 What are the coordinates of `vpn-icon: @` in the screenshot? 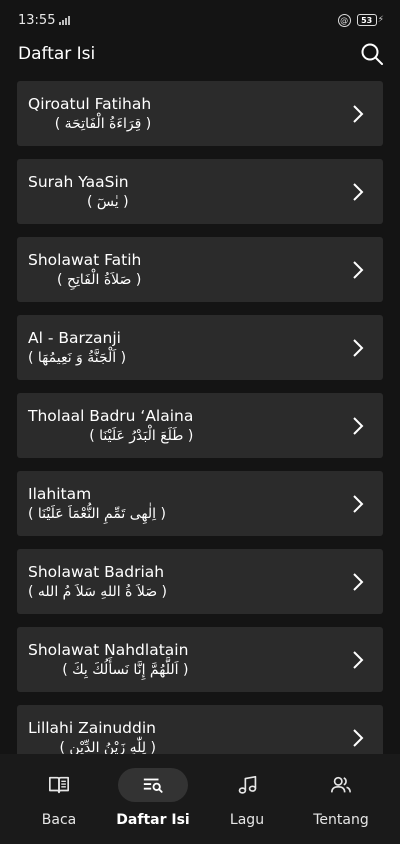 It's located at (344, 20).